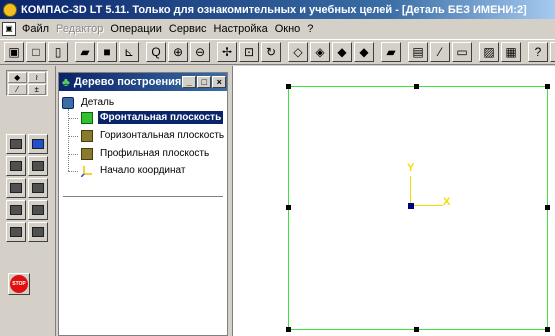  Describe the element at coordinates (10, 9) in the screenshot. I see `kompas-app-icon` at that location.